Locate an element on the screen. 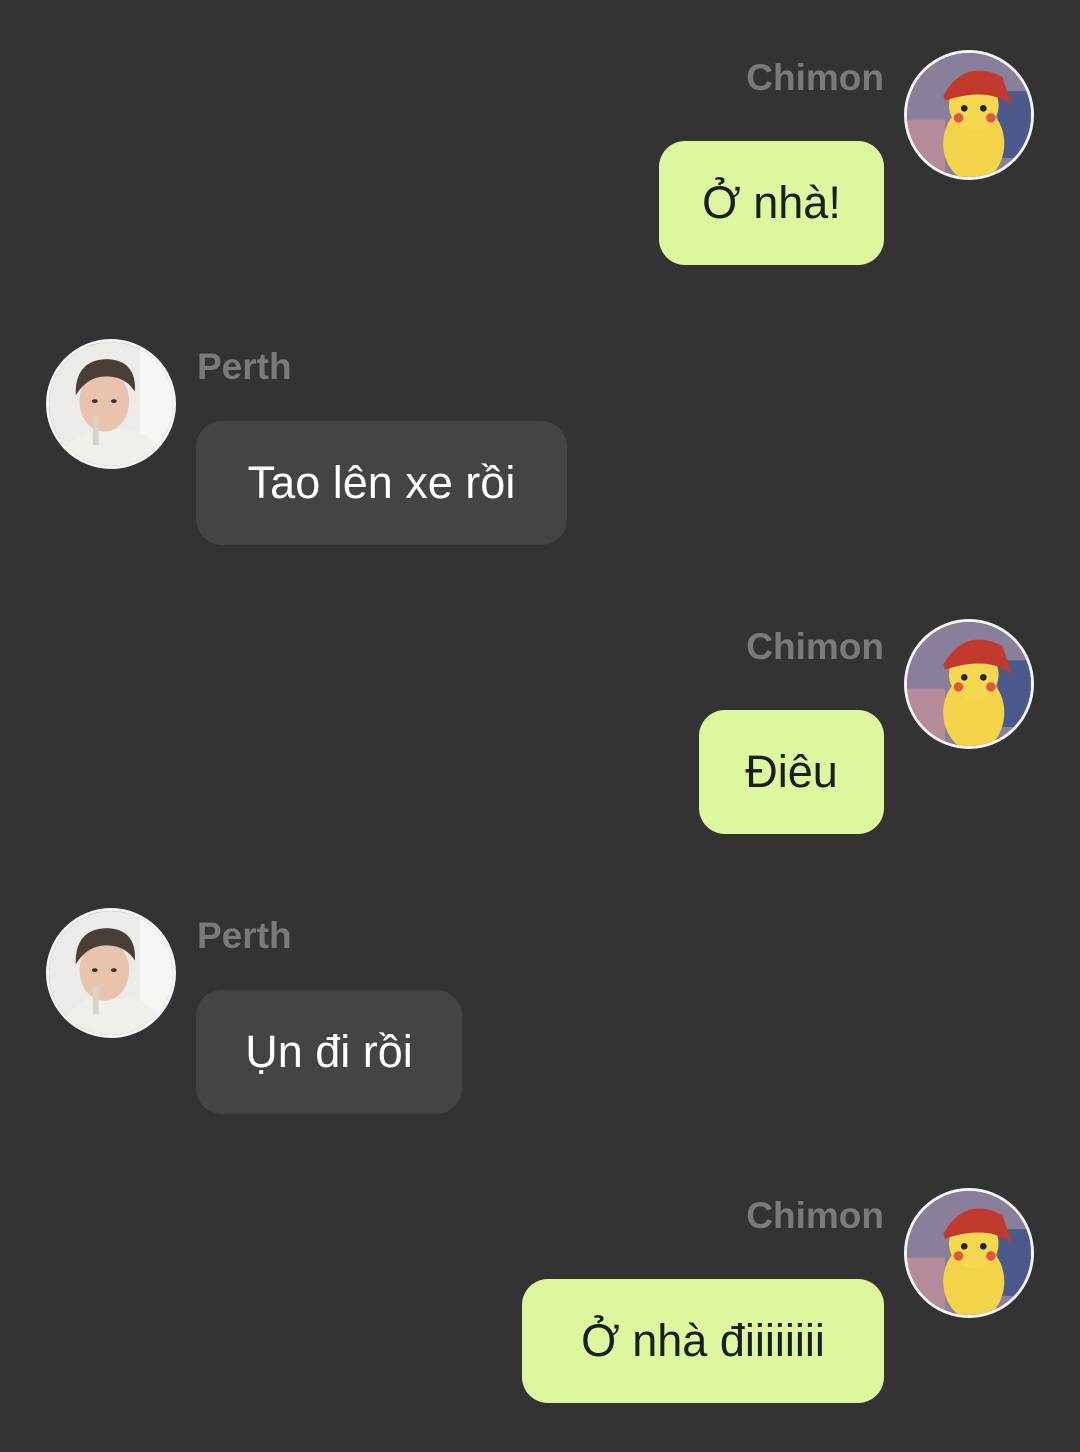 This screenshot has width=1080, height=1452. message-bubble: Ụn đi rồi is located at coordinates (329, 1052).